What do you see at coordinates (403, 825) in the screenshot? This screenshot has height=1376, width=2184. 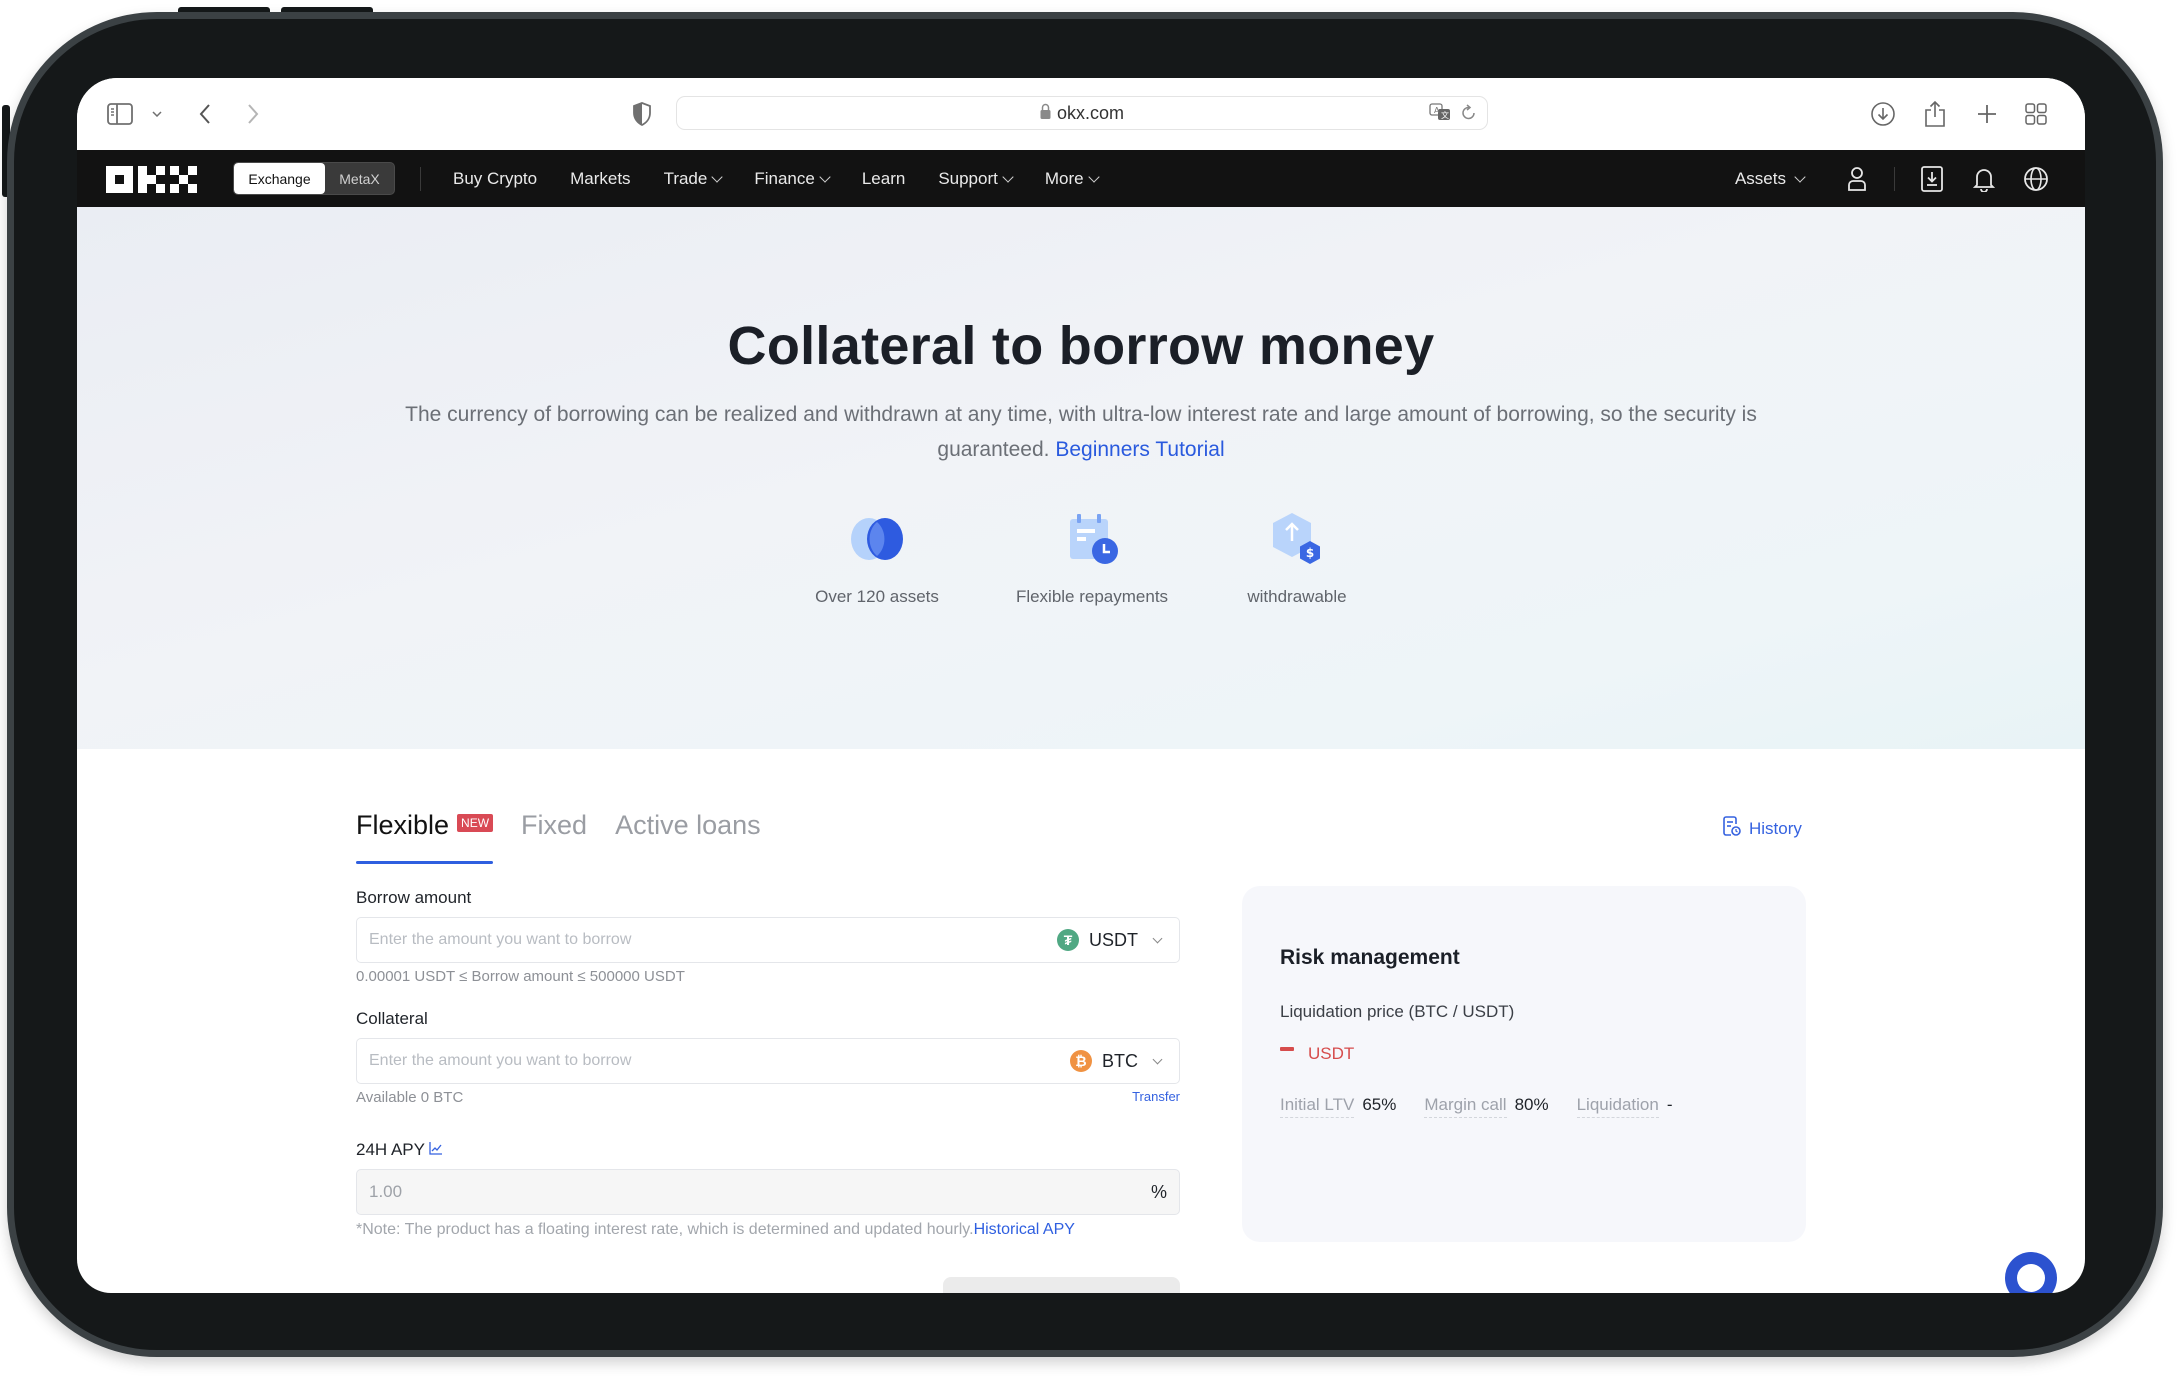 I see `tab-label: Flexible` at bounding box center [403, 825].